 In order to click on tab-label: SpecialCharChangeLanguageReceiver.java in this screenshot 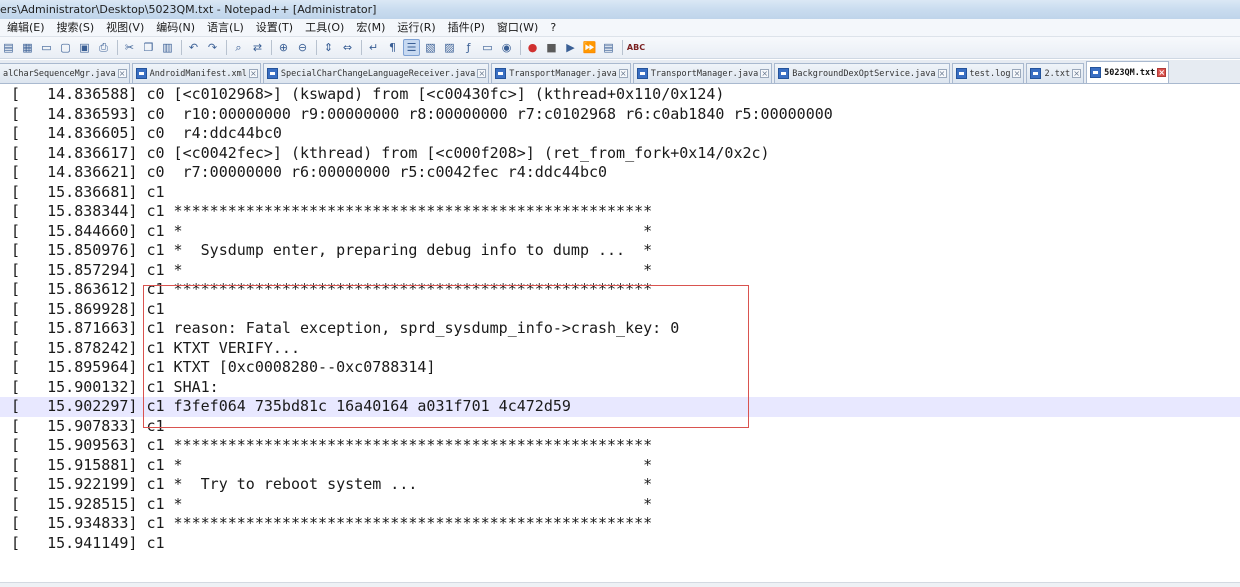, I will do `click(378, 73)`.